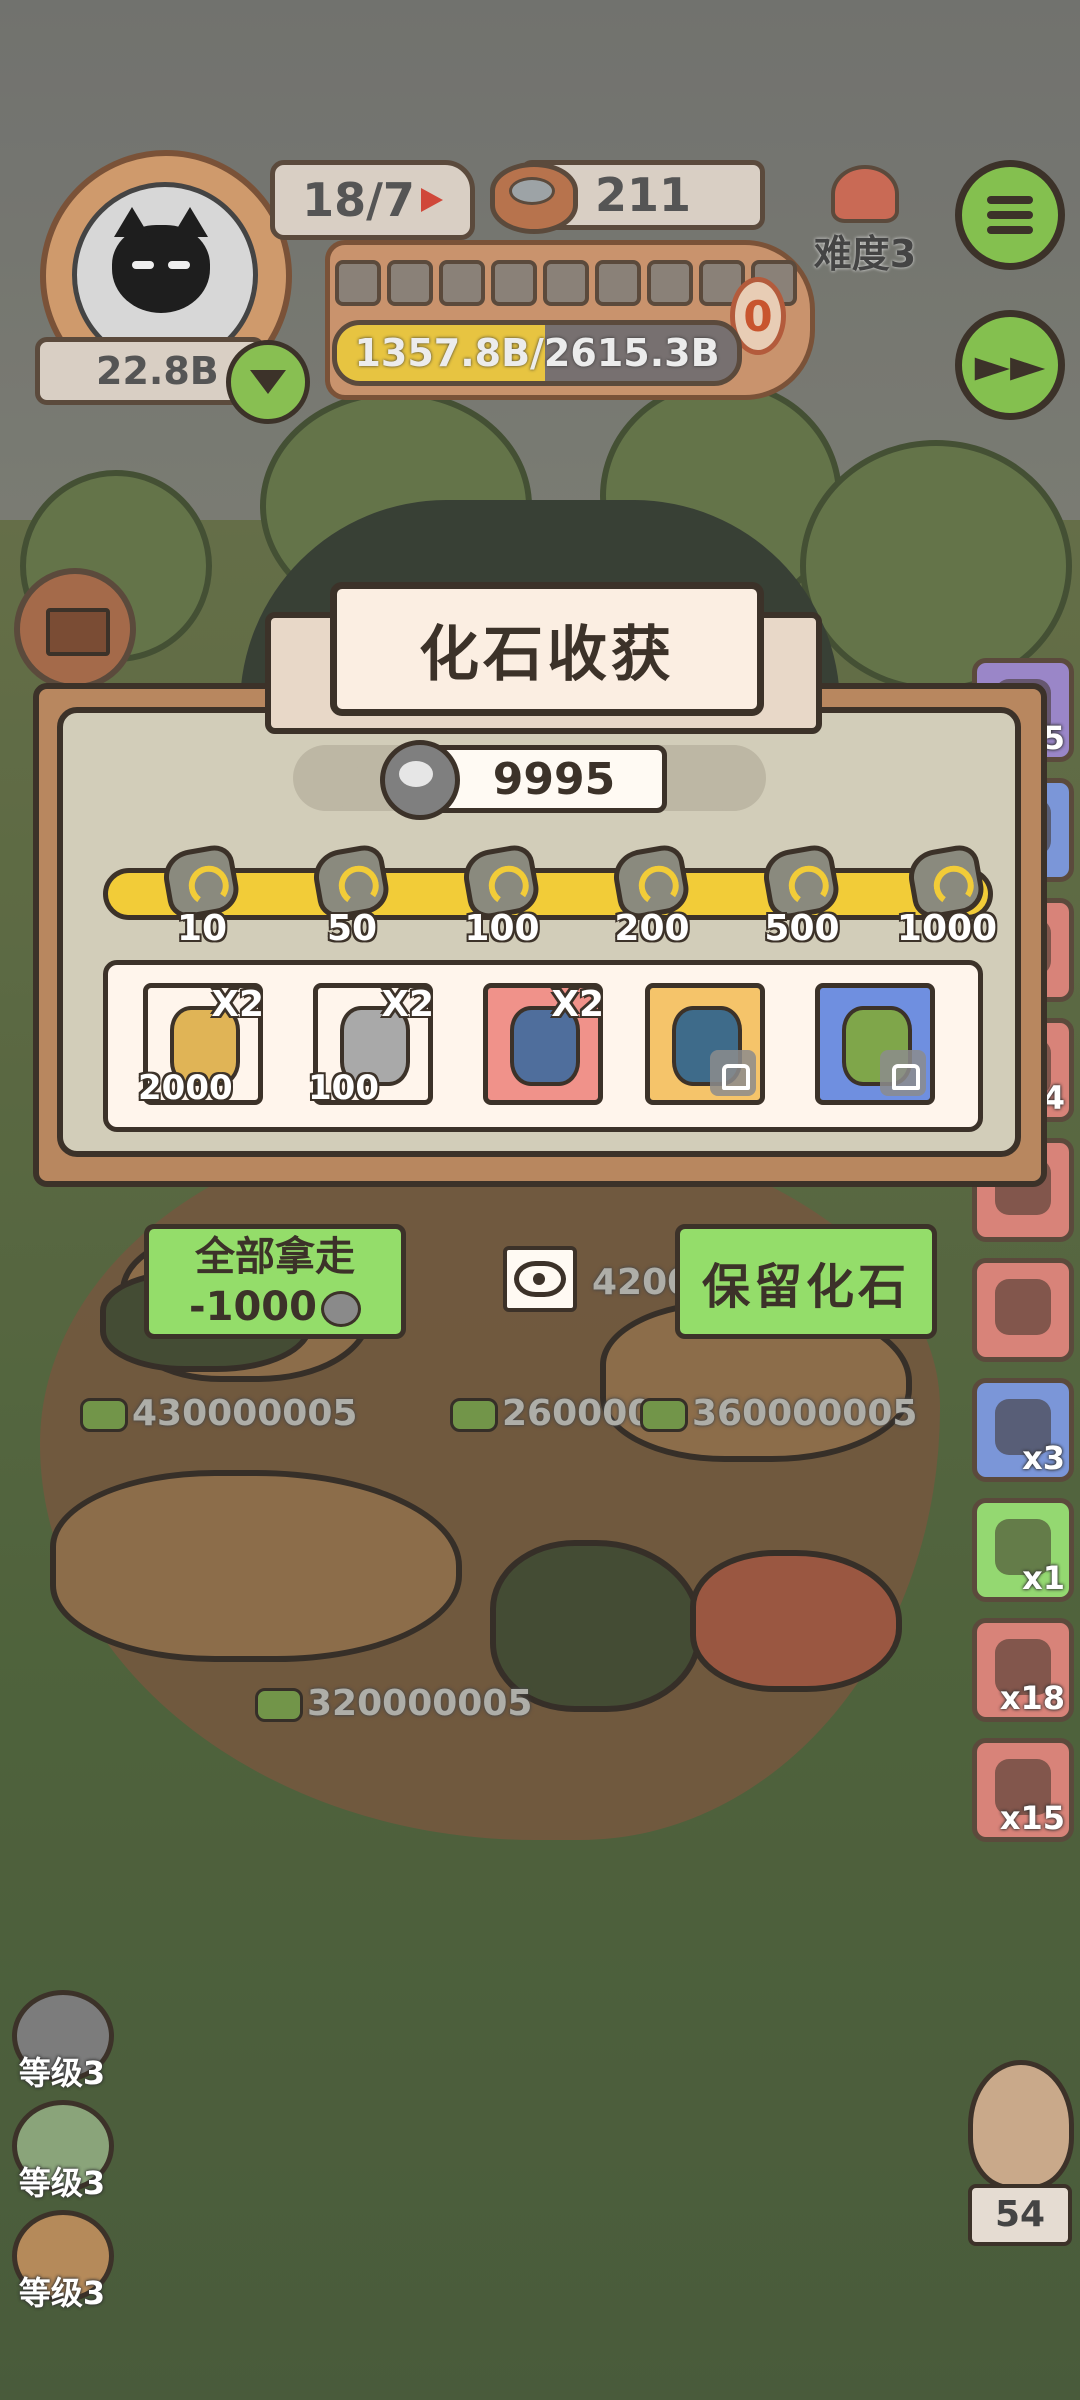 The image size is (1080, 2400). Describe the element at coordinates (1023, 1430) in the screenshot. I see `side-item: x3` at that location.